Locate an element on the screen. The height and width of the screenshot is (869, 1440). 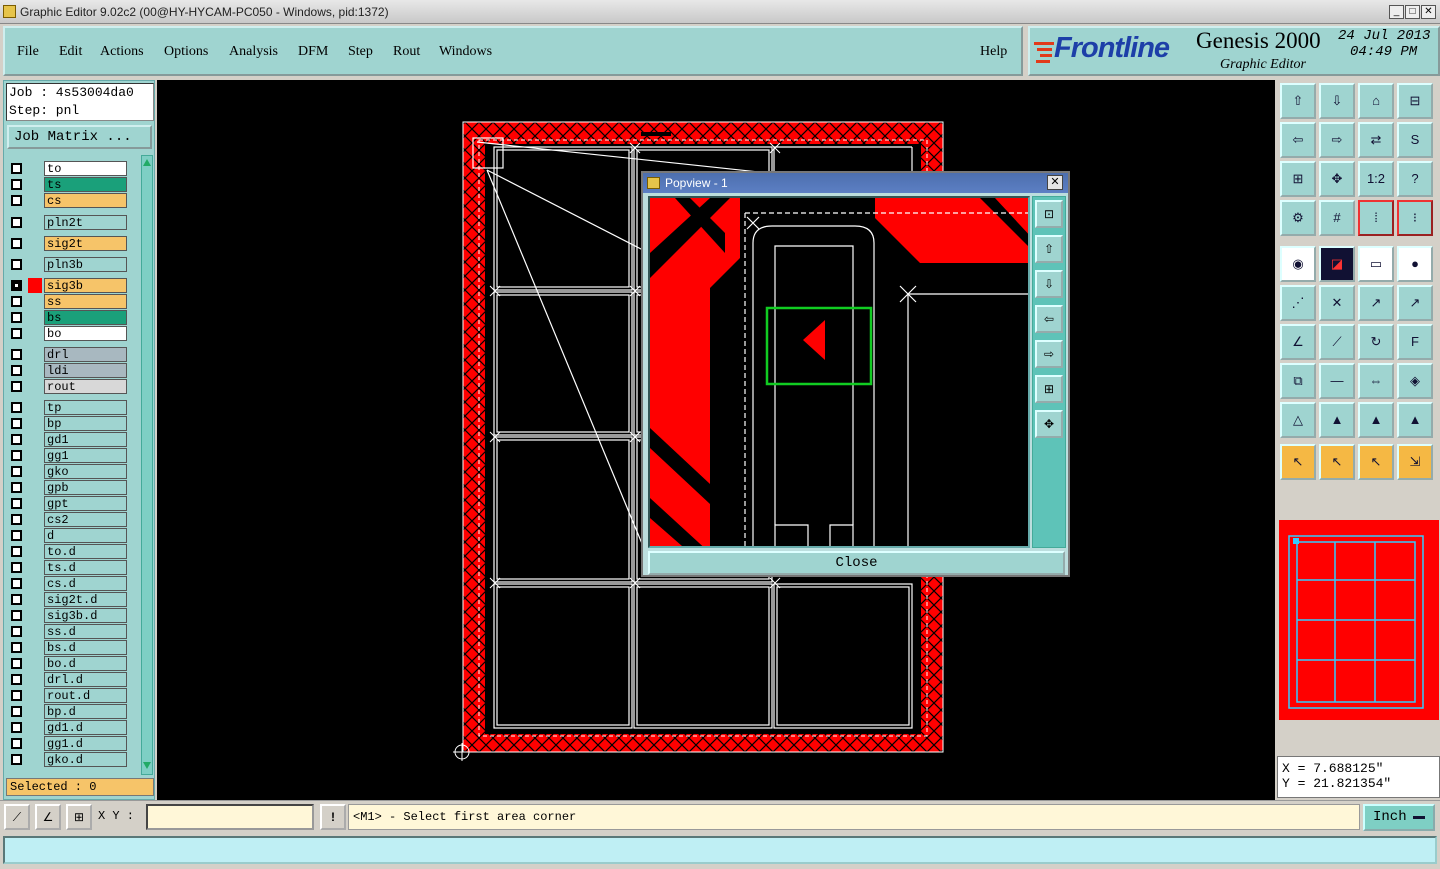
menu-help: Help is located at coordinates (993, 52).